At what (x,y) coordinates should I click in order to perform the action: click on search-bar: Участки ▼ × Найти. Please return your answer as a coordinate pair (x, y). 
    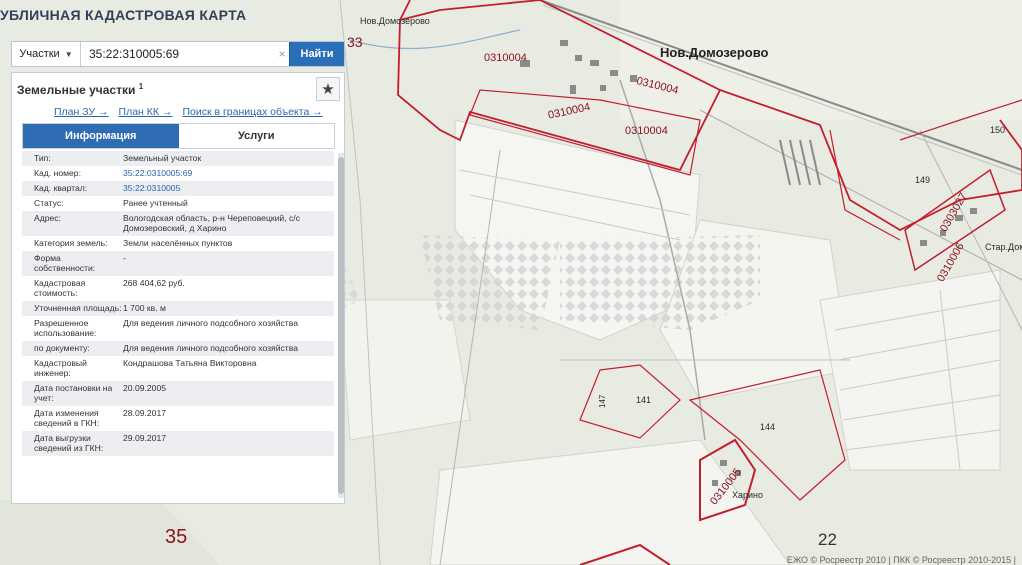
    Looking at the image, I should click on (178, 54).